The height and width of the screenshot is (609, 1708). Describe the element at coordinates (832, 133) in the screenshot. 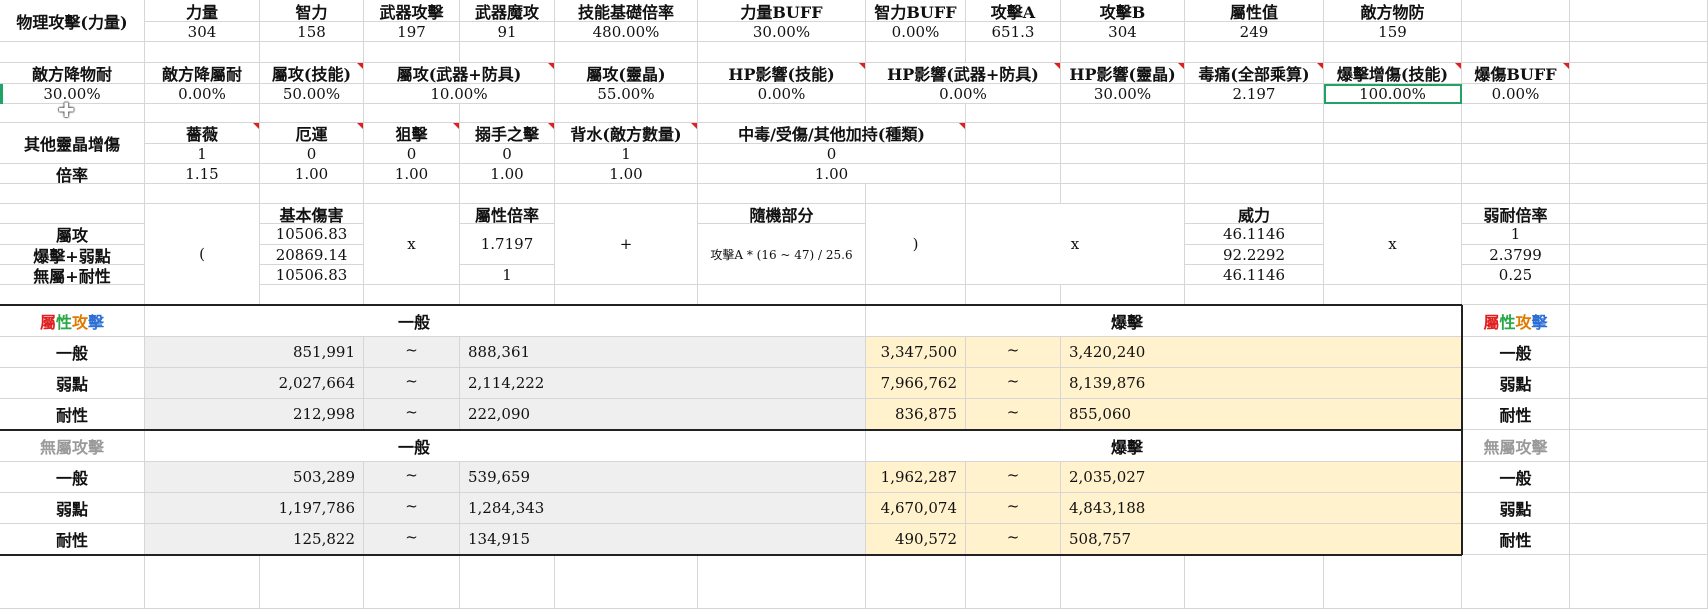

I see `crystal-header: 中毒/受傷/其他加持(種類)` at that location.